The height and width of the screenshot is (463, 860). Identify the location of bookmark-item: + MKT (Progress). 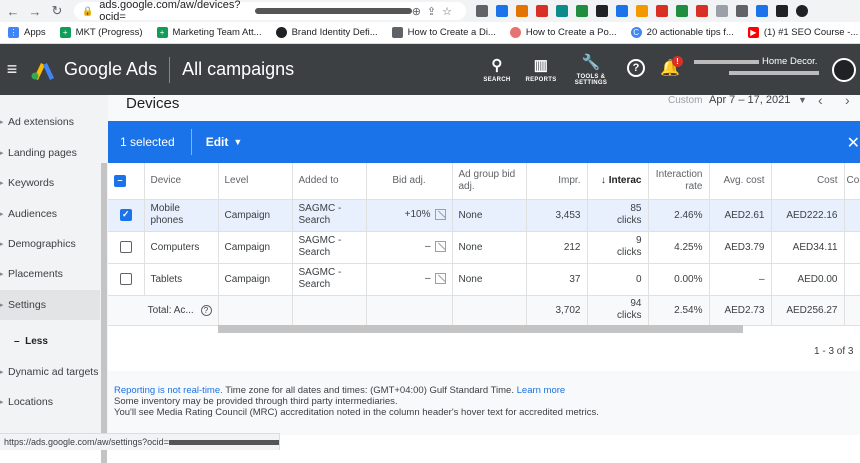
(101, 32).